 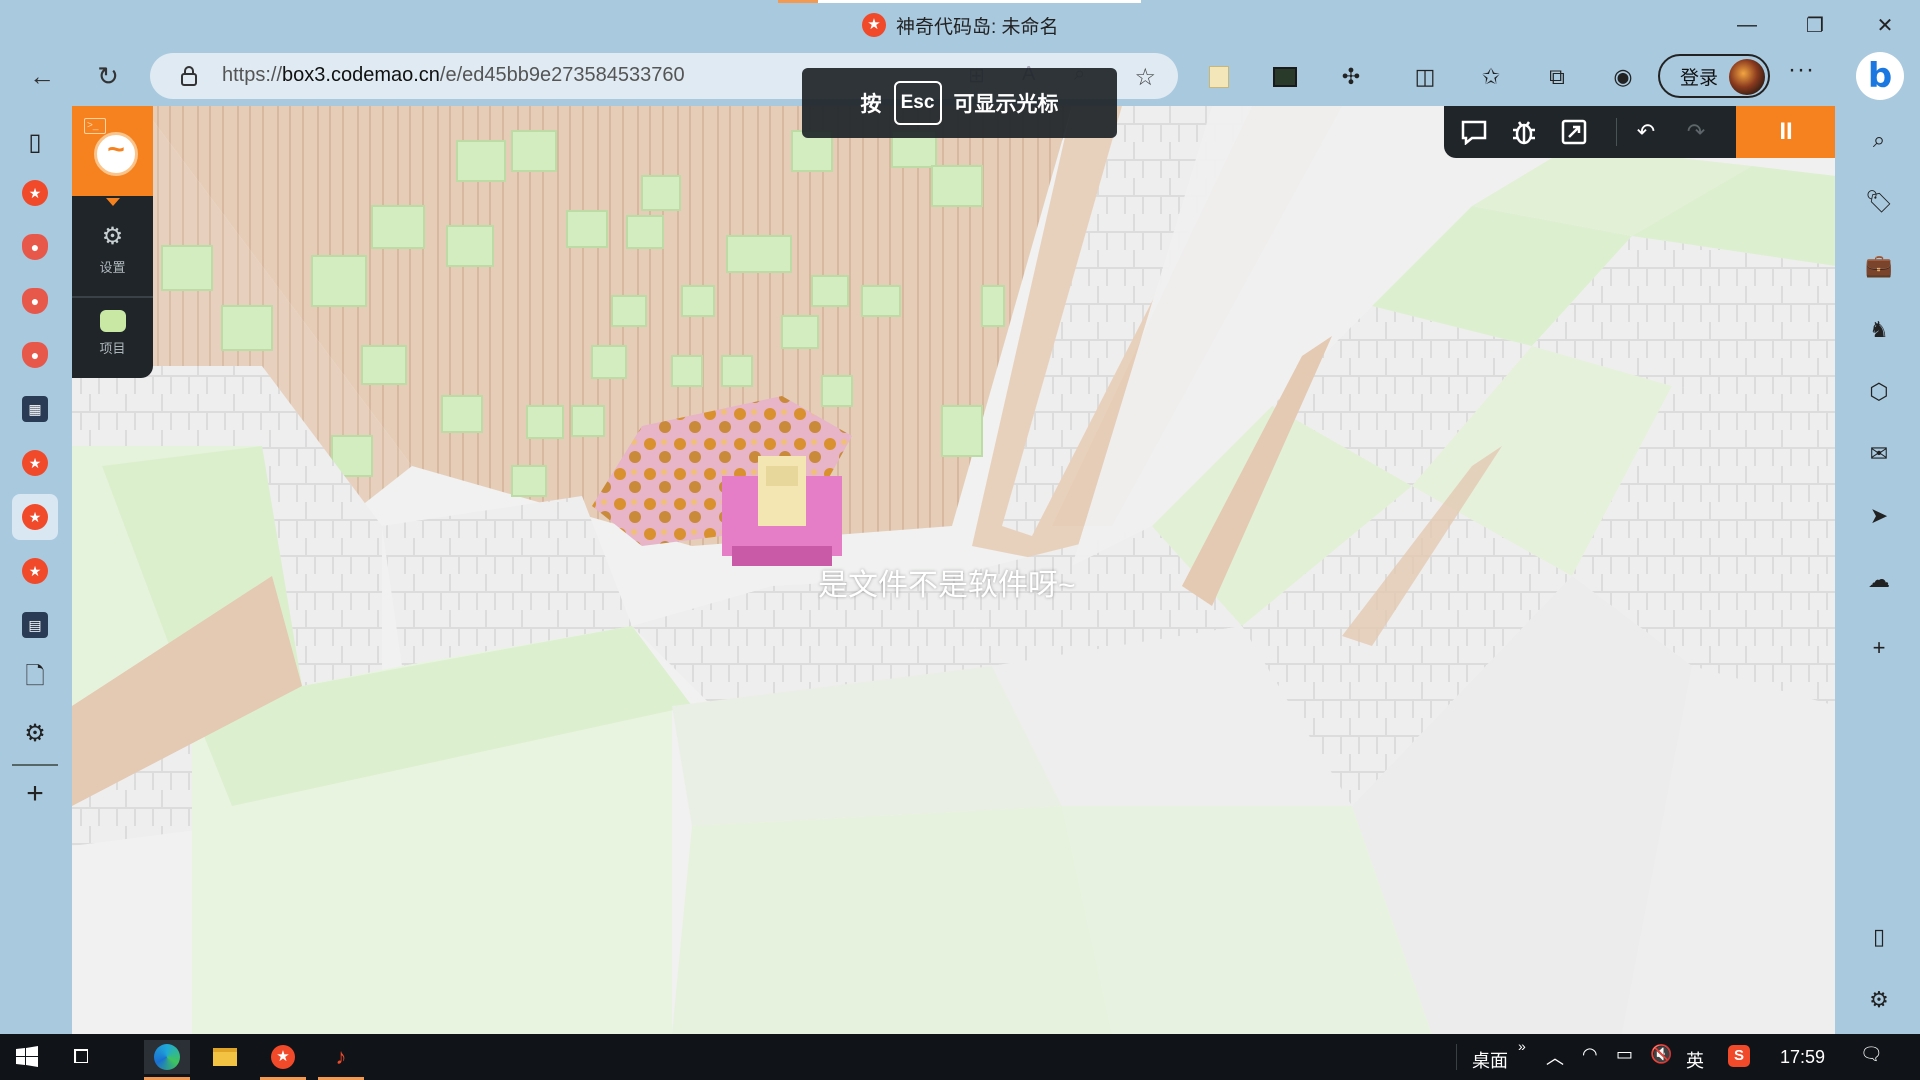 What do you see at coordinates (112, 348) in the screenshot?
I see `game-project-label: 项目` at bounding box center [112, 348].